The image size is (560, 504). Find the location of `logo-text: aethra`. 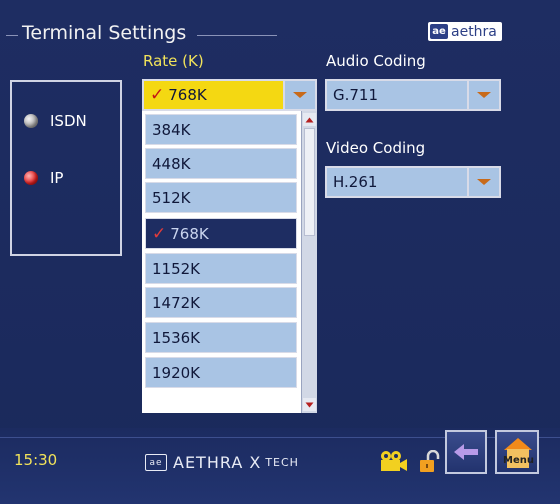

logo-text: aethra is located at coordinates (474, 31).